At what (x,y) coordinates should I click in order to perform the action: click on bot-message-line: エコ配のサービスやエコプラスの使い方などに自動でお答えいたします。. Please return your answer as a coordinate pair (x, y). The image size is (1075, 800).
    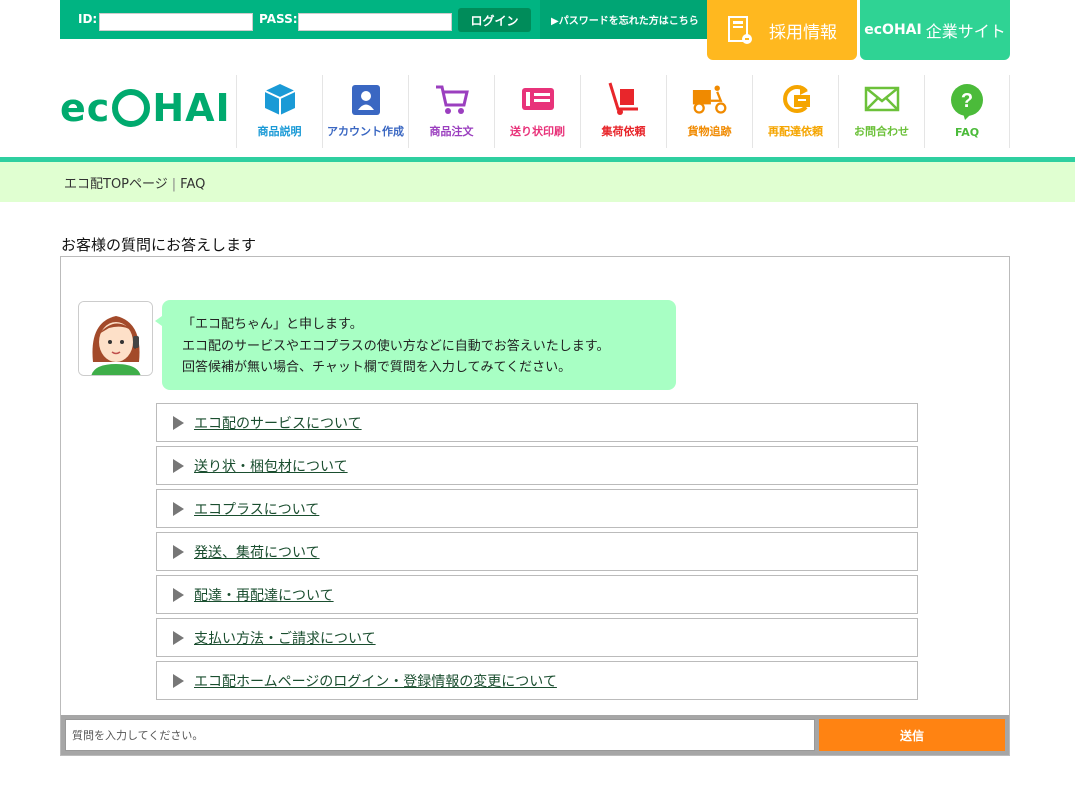
    Looking at the image, I should click on (396, 346).